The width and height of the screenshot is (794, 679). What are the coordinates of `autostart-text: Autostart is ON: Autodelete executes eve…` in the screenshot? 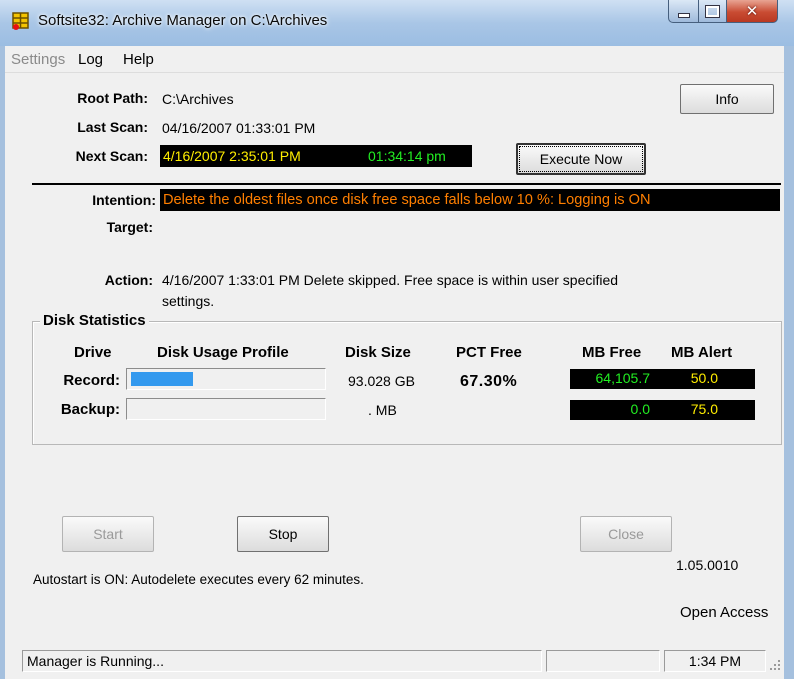 It's located at (198, 579).